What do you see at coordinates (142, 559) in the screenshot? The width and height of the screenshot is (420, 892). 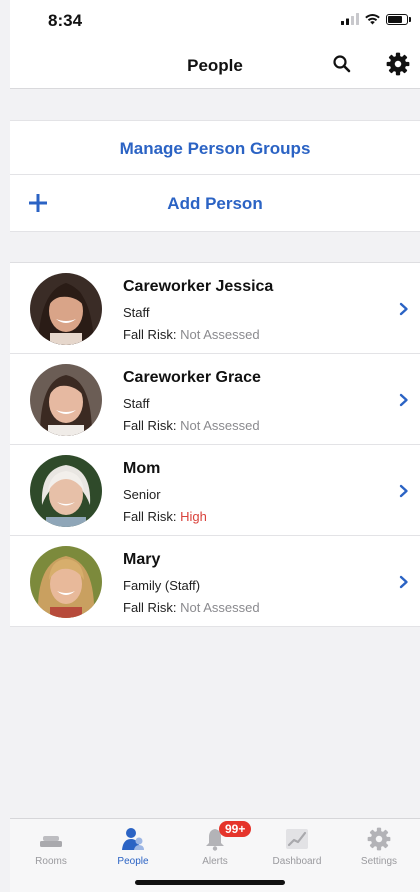 I see `person-name: Mary` at bounding box center [142, 559].